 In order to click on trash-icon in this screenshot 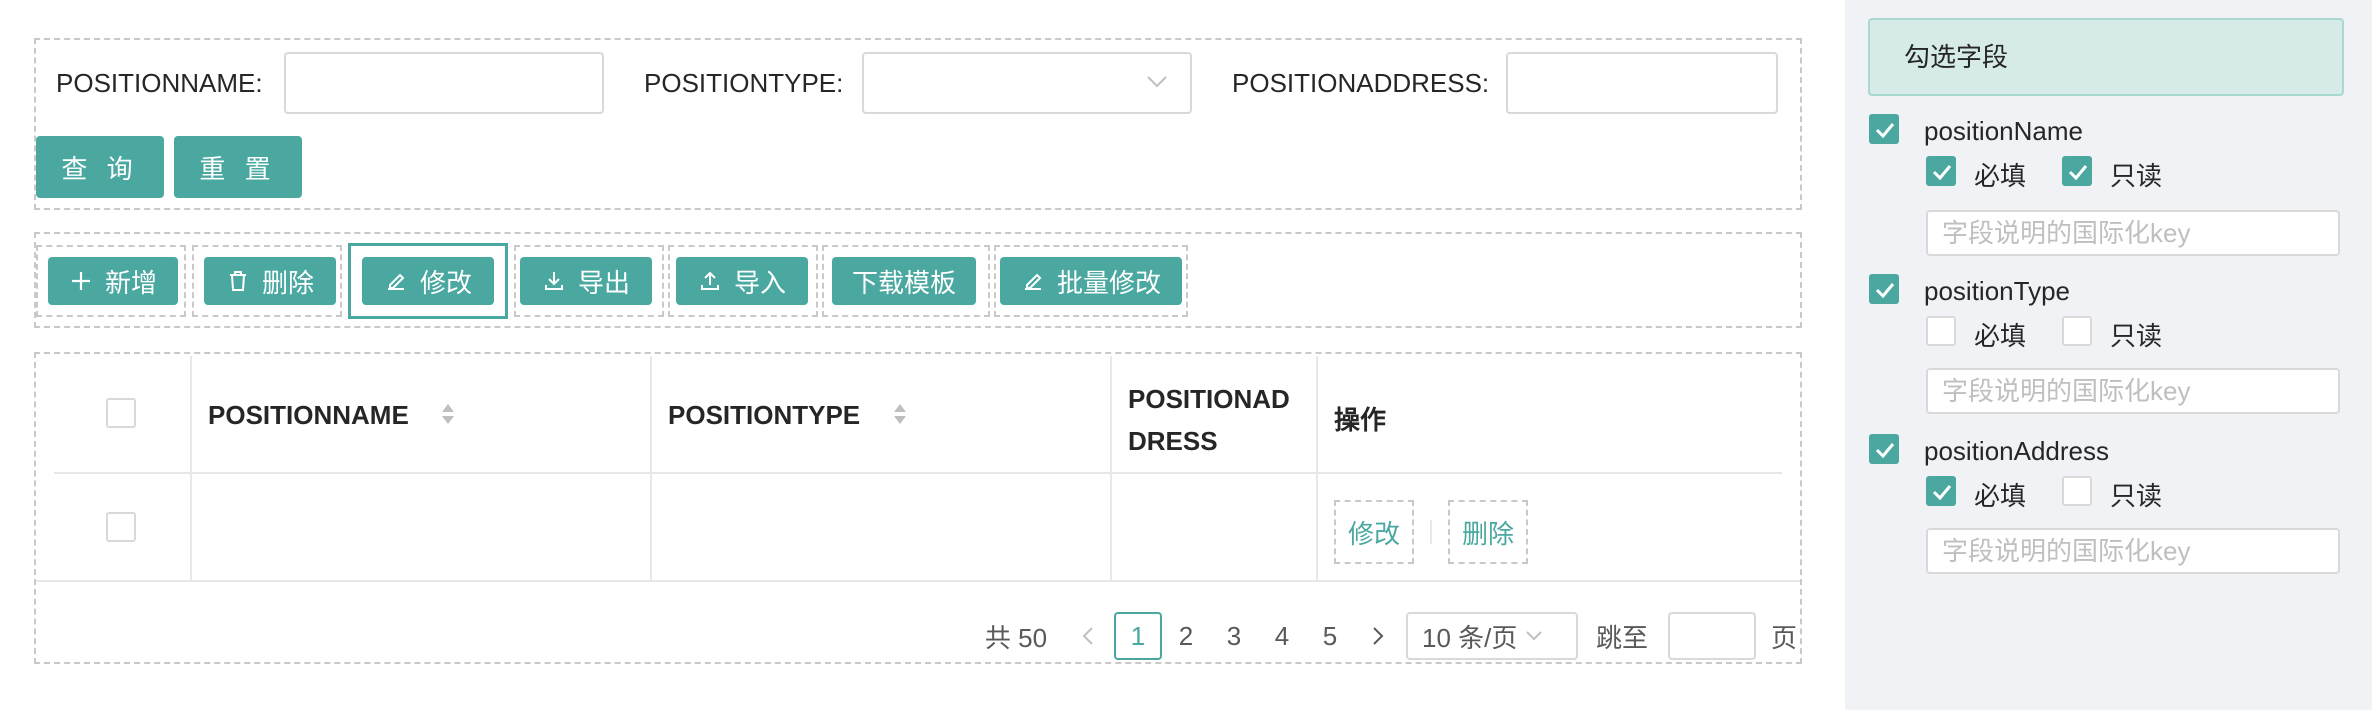, I will do `click(237, 281)`.